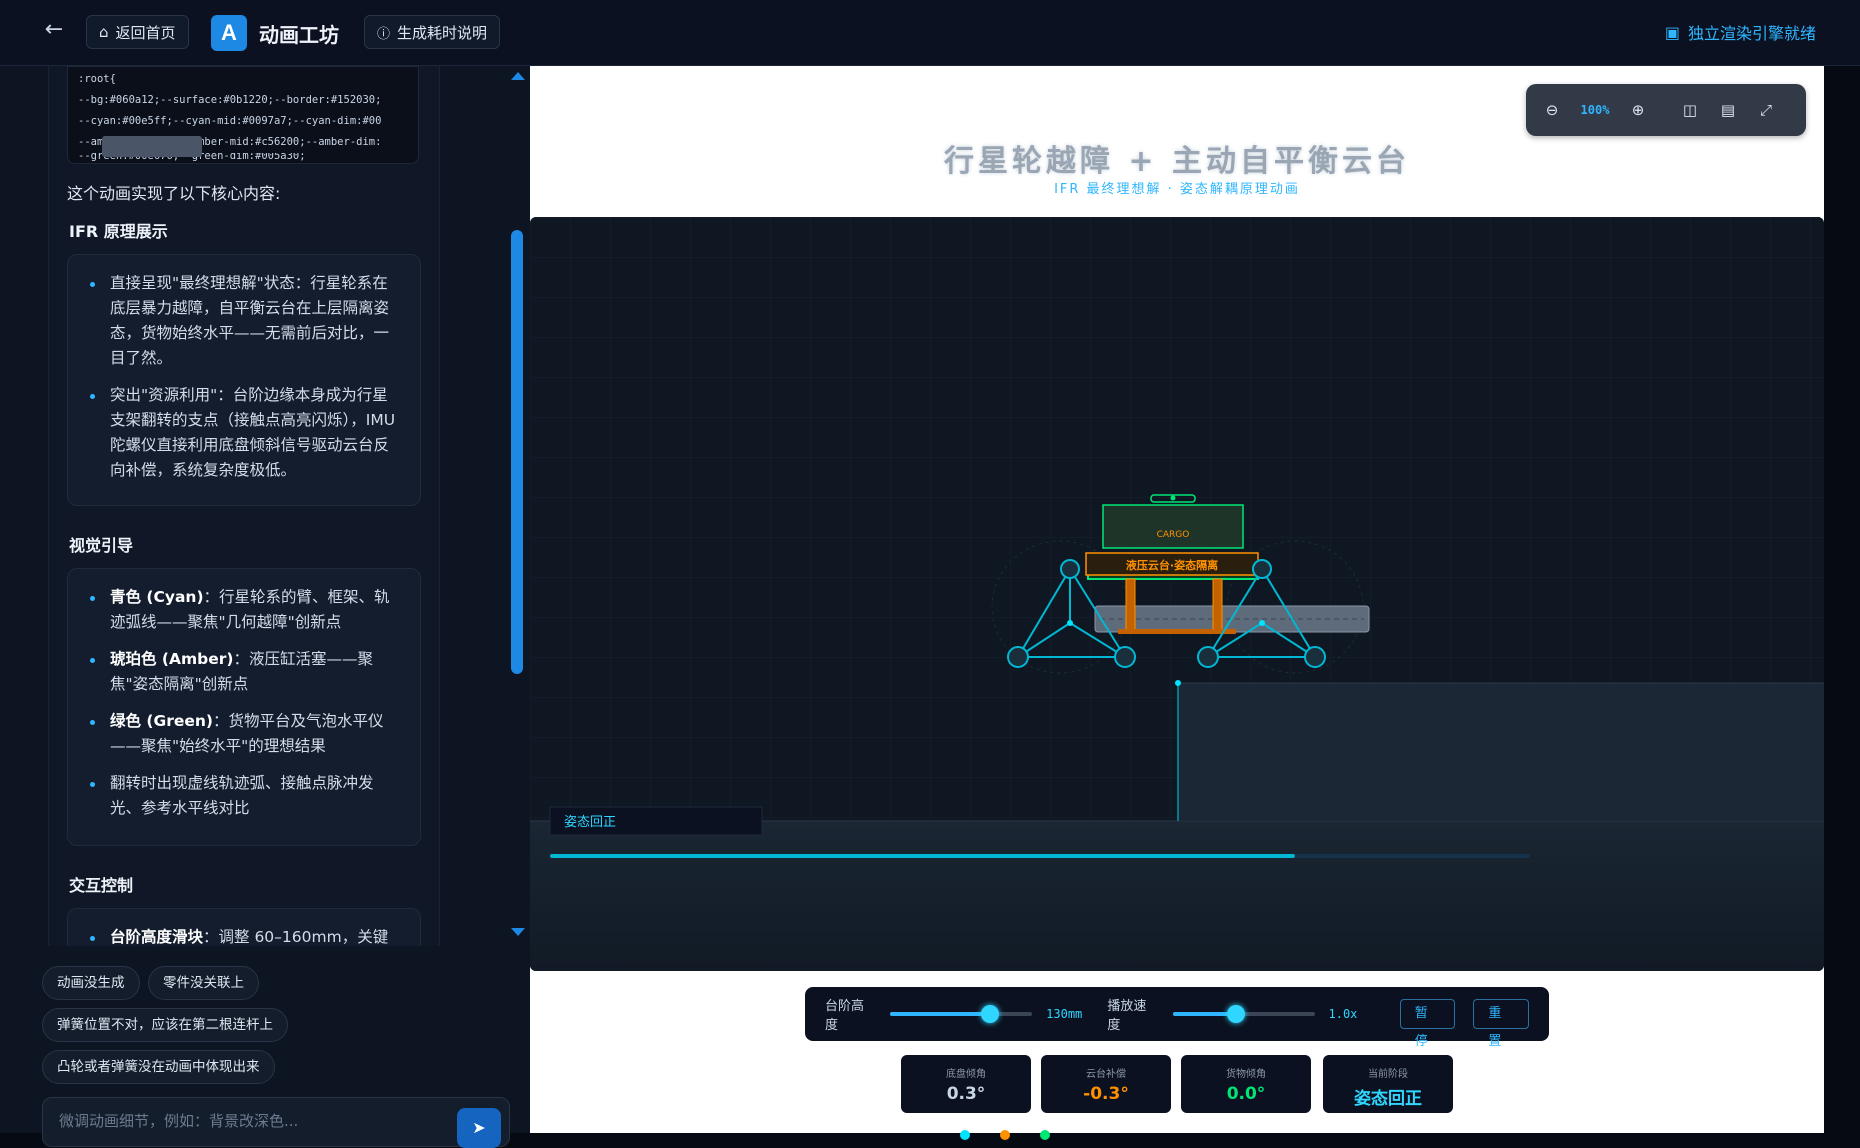 This screenshot has height=1148, width=1860. I want to click on hydraulic-cylinder-left, so click(1130, 605).